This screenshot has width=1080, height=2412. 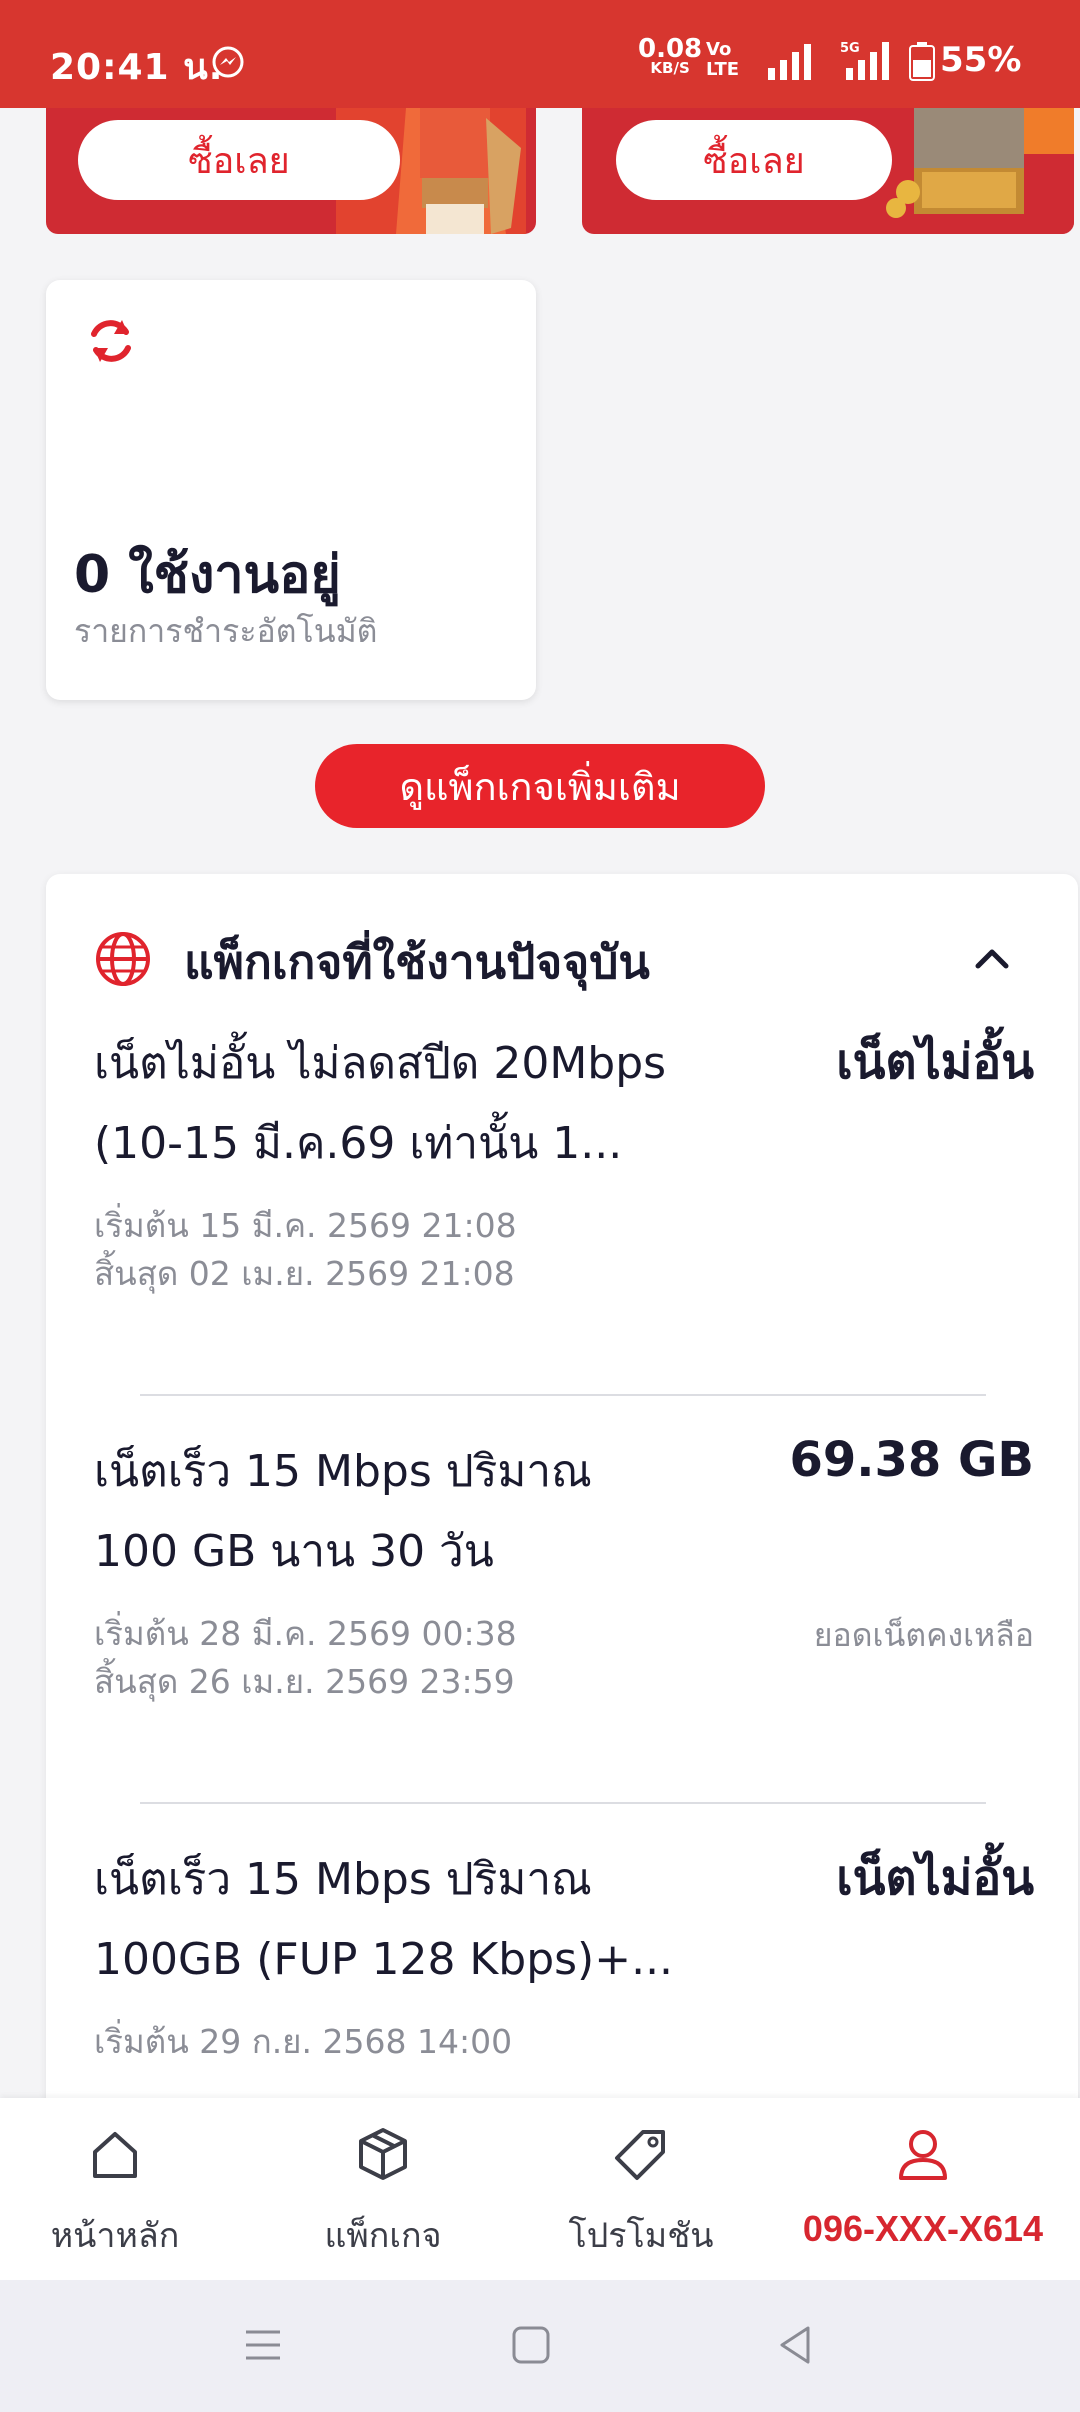 I want to click on user-icon, so click(x=923, y=2155).